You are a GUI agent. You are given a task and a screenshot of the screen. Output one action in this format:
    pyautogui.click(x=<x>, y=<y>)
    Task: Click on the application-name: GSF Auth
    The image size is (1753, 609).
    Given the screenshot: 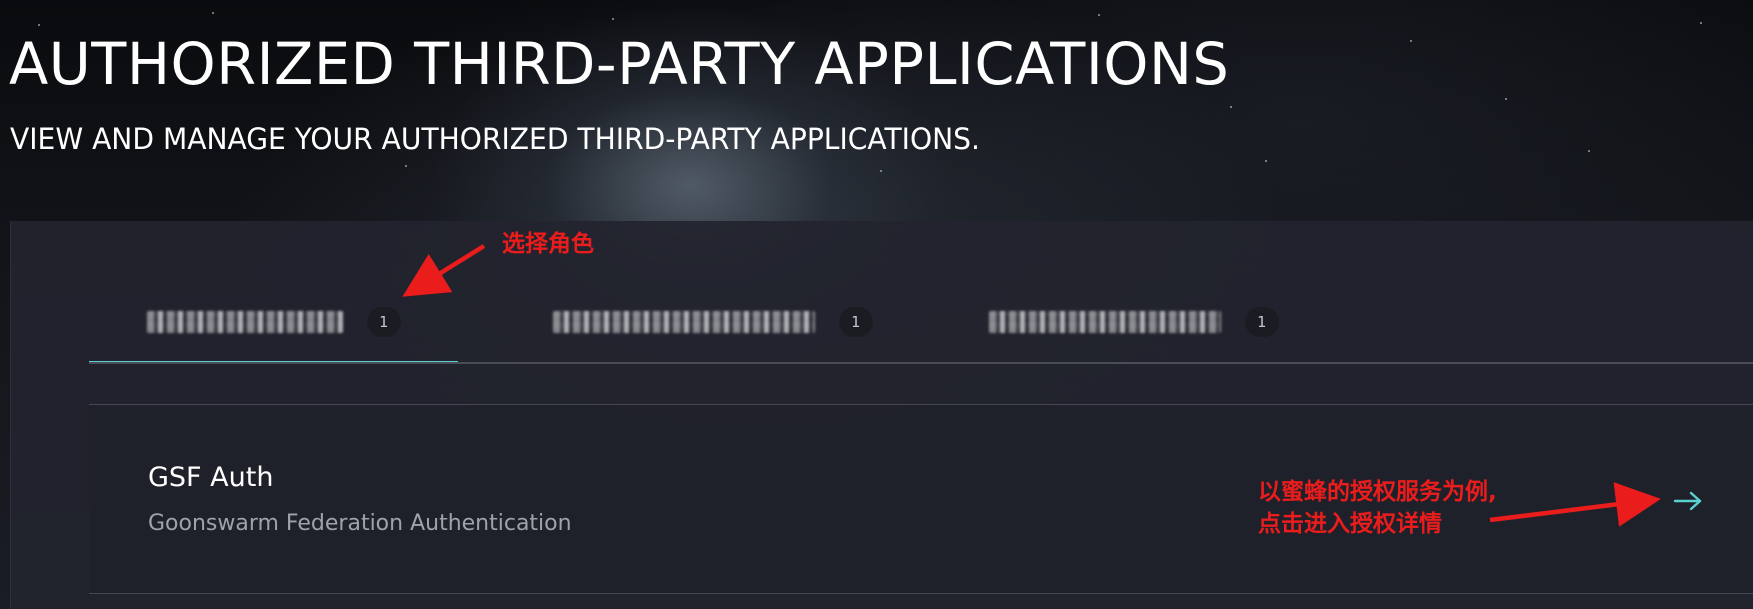 What is the action you would take?
    pyautogui.click(x=211, y=477)
    